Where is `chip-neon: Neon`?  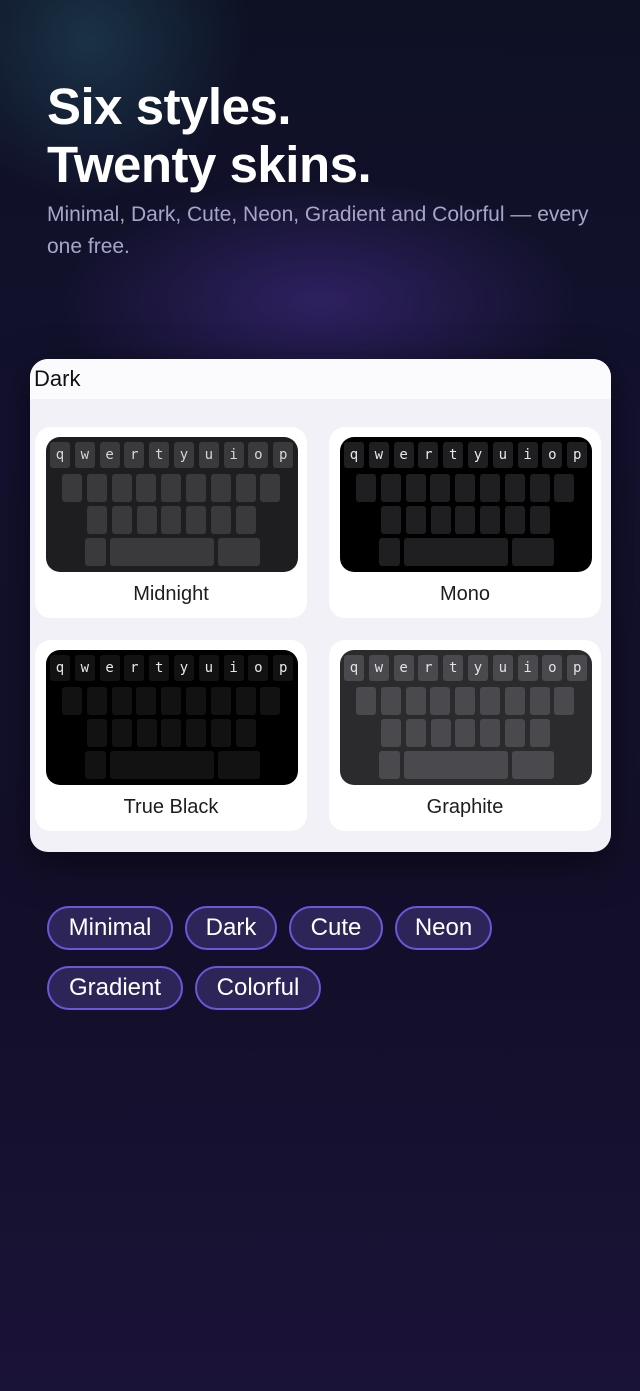
chip-neon: Neon is located at coordinates (443, 928).